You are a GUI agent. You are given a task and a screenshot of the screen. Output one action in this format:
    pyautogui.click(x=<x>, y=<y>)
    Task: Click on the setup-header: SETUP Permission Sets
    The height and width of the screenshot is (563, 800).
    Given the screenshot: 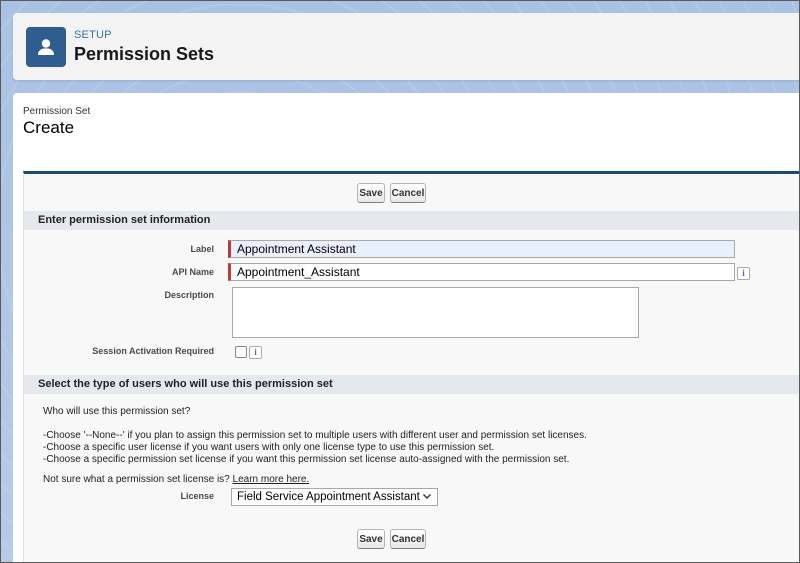 What is the action you would take?
    pyautogui.click(x=406, y=46)
    